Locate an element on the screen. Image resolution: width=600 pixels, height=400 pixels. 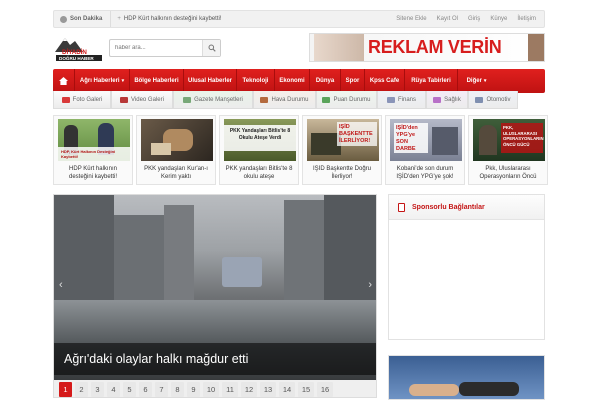
plus-icon: + is located at coordinates (119, 19).